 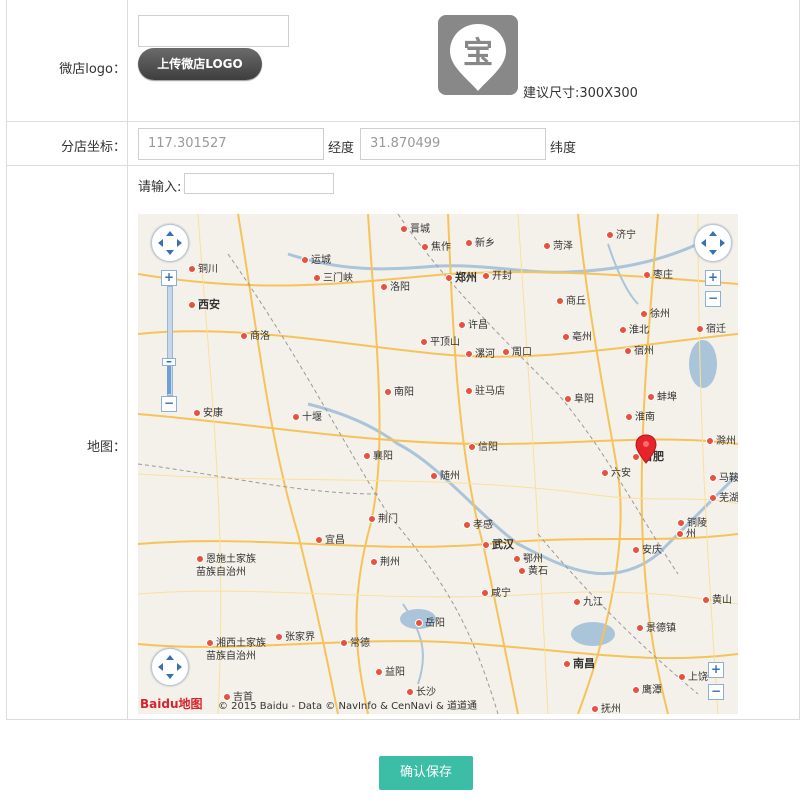 What do you see at coordinates (316, 258) in the screenshot?
I see `city-label: 运城` at bounding box center [316, 258].